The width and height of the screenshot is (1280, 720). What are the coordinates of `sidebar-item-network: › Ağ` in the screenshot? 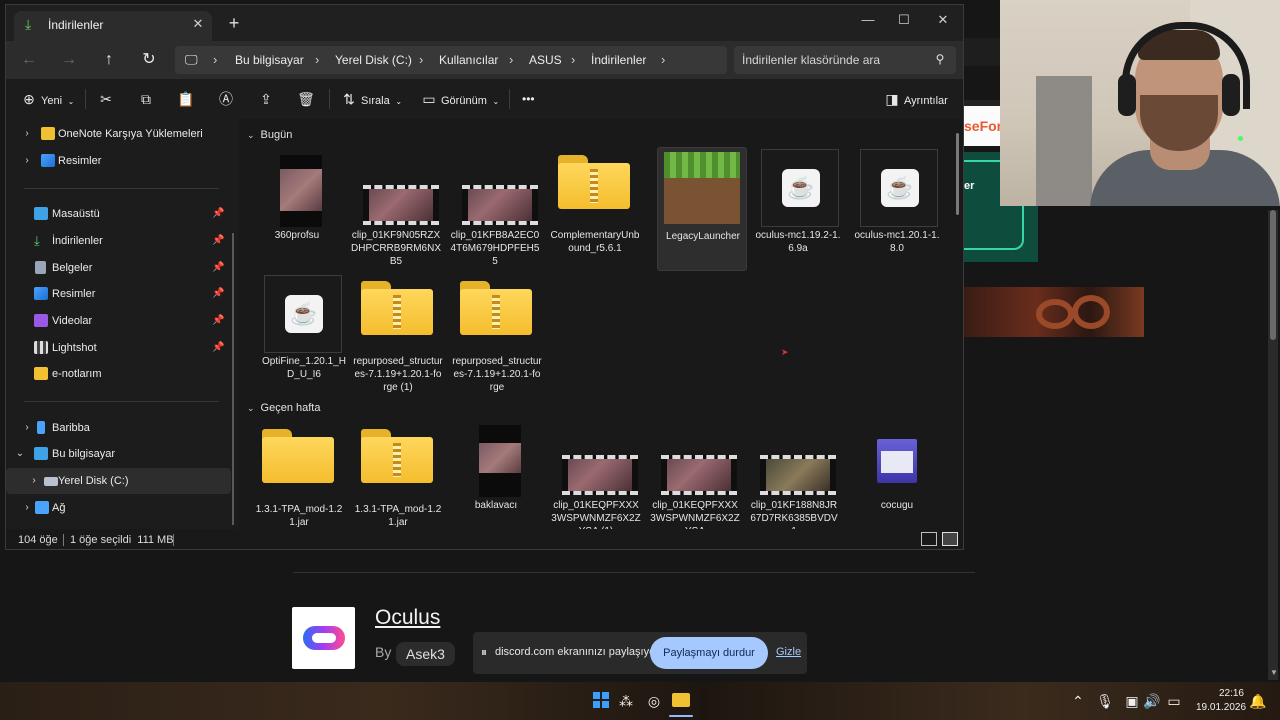 It's located at (118, 508).